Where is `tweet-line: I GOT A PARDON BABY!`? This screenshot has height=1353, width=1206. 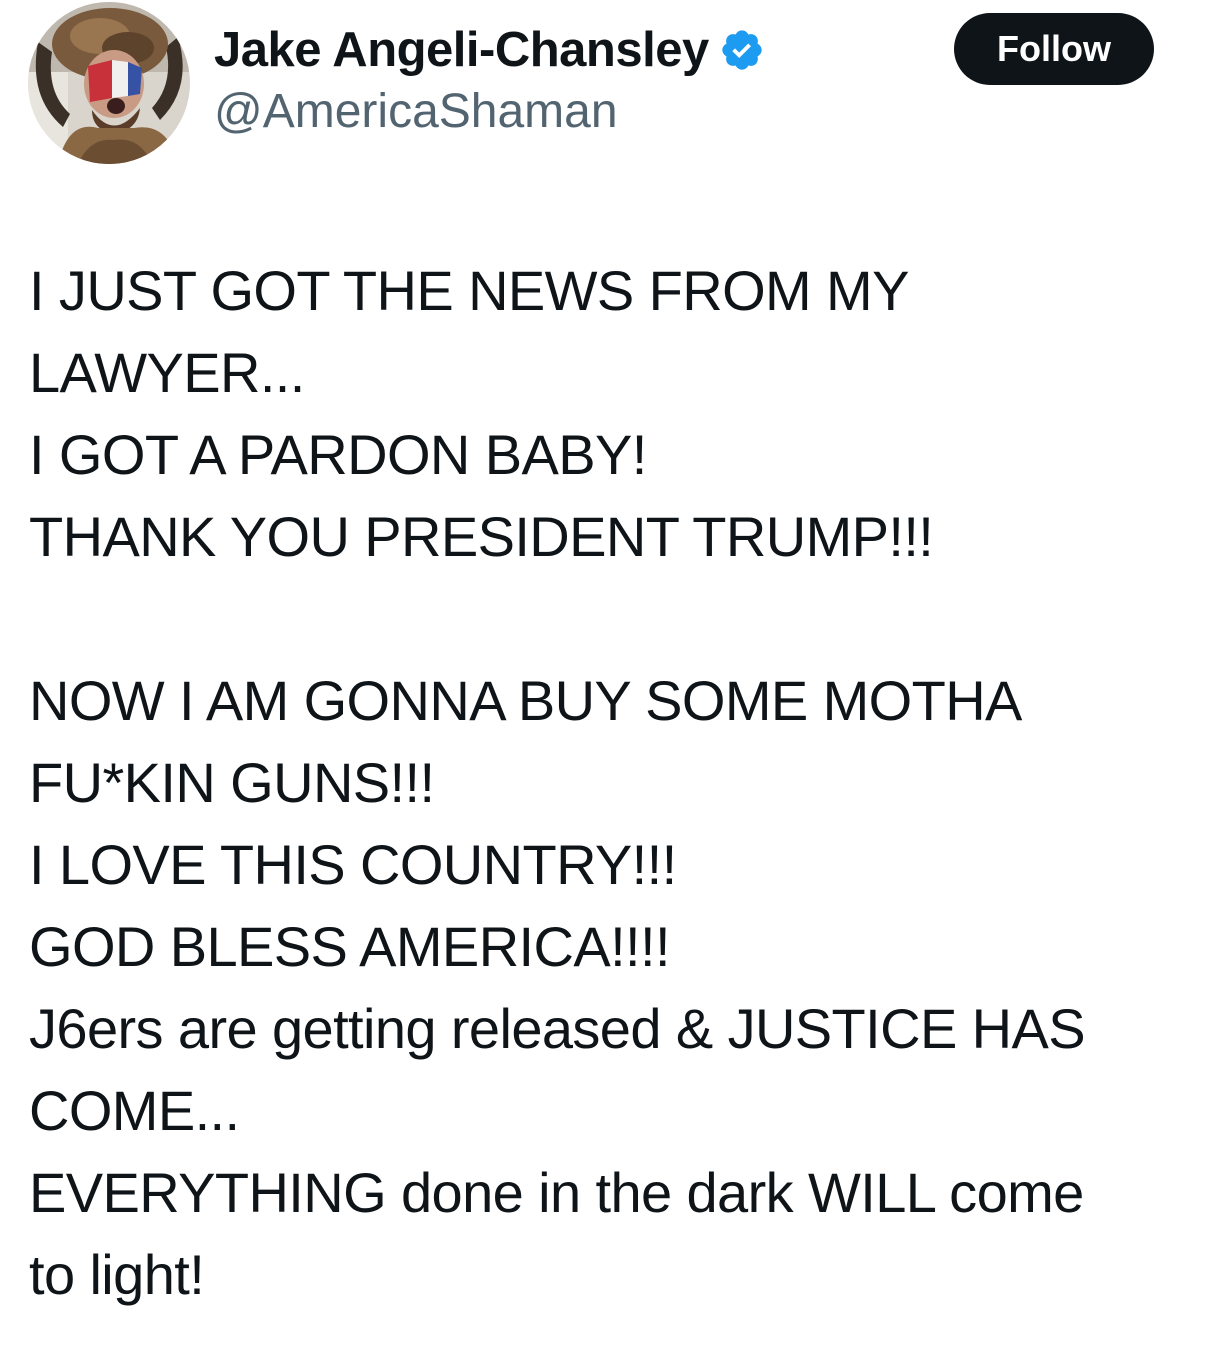
tweet-line: I GOT A PARDON BABY! is located at coordinates (338, 454).